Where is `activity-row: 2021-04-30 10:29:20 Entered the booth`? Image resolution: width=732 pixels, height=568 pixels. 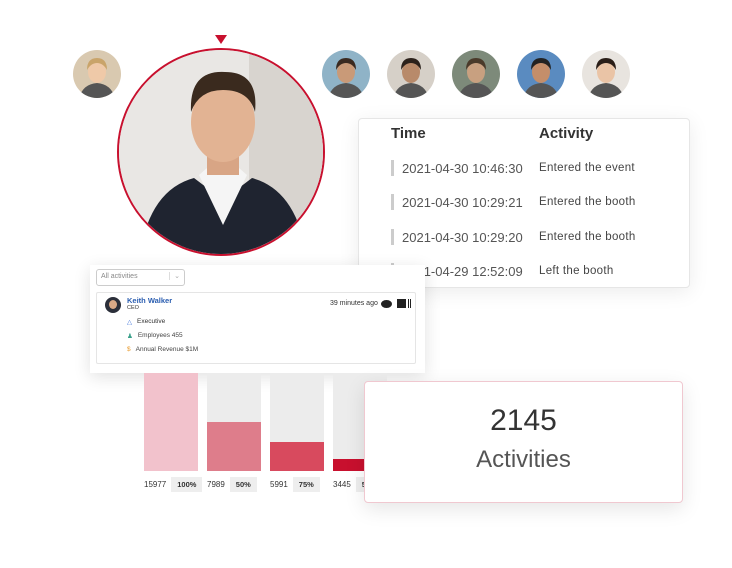
activity-row: 2021-04-30 10:29:20 Entered the booth is located at coordinates (513, 237).